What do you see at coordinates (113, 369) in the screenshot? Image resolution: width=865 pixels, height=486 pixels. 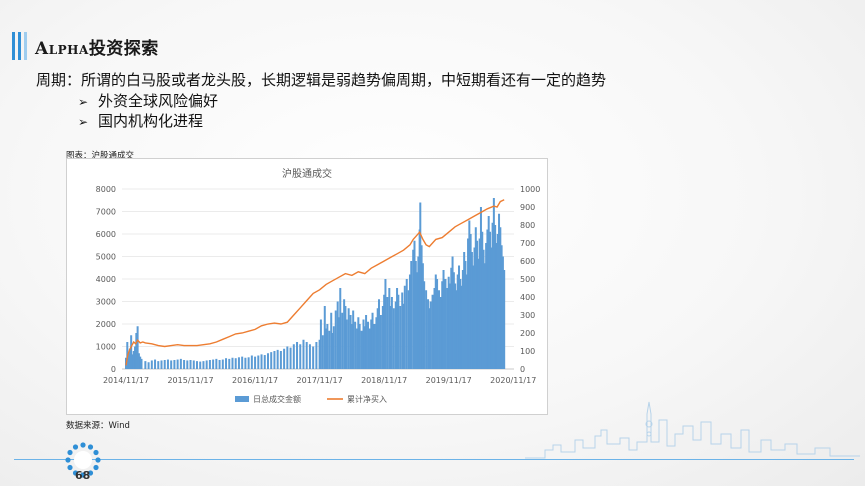 I see `y-left-tick-label: 0` at bounding box center [113, 369].